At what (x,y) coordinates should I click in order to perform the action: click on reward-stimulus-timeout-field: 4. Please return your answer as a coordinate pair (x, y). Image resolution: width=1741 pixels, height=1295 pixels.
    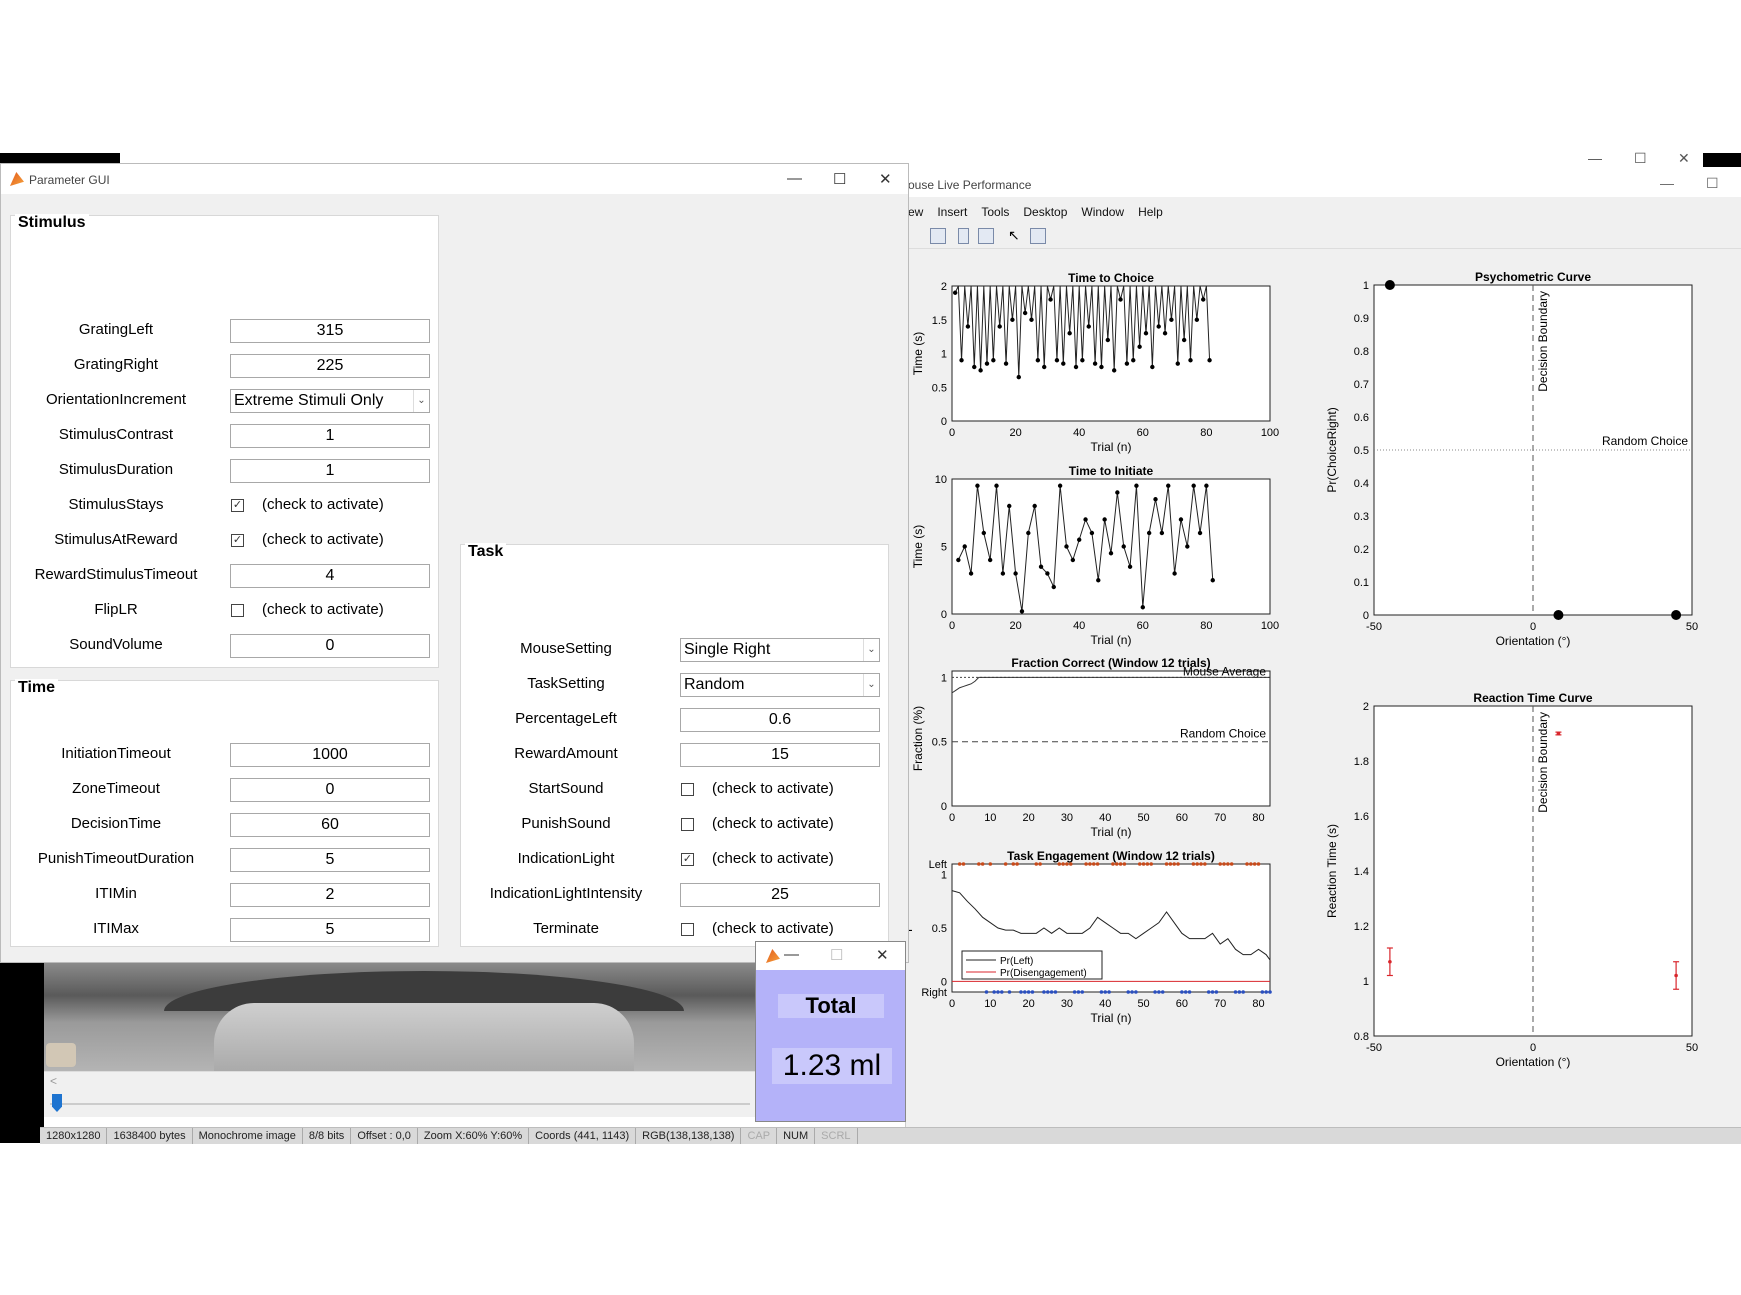
    Looking at the image, I should click on (330, 576).